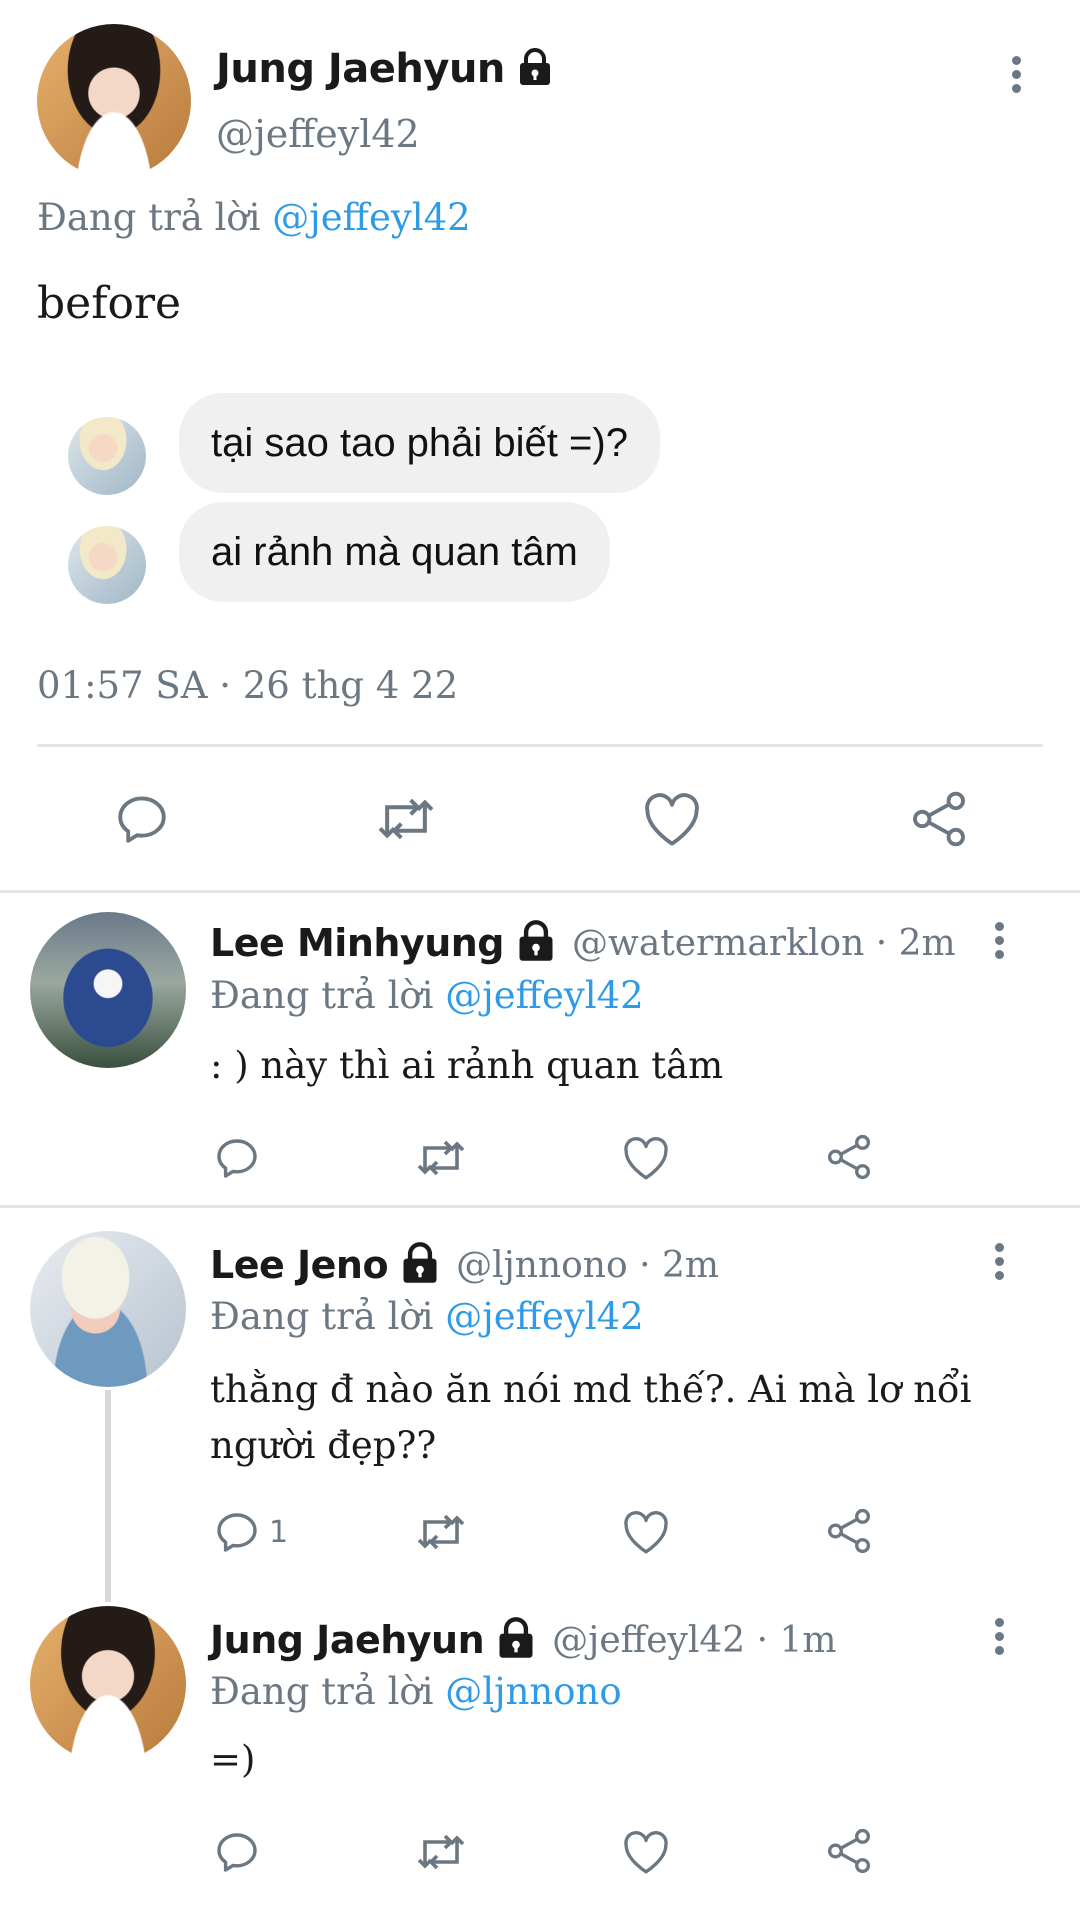  What do you see at coordinates (394, 552) in the screenshot?
I see `chat-bubble: ai rảnh mà quan tâm` at bounding box center [394, 552].